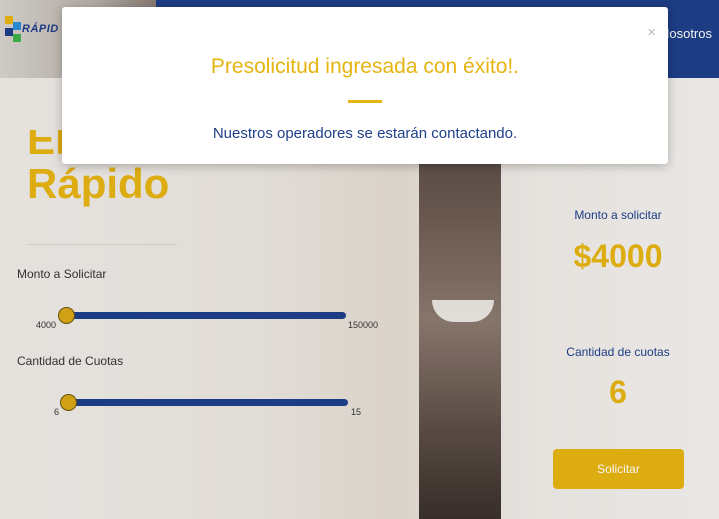 This screenshot has width=719, height=519. What do you see at coordinates (651, 32) in the screenshot?
I see `close-icon: ×` at bounding box center [651, 32].